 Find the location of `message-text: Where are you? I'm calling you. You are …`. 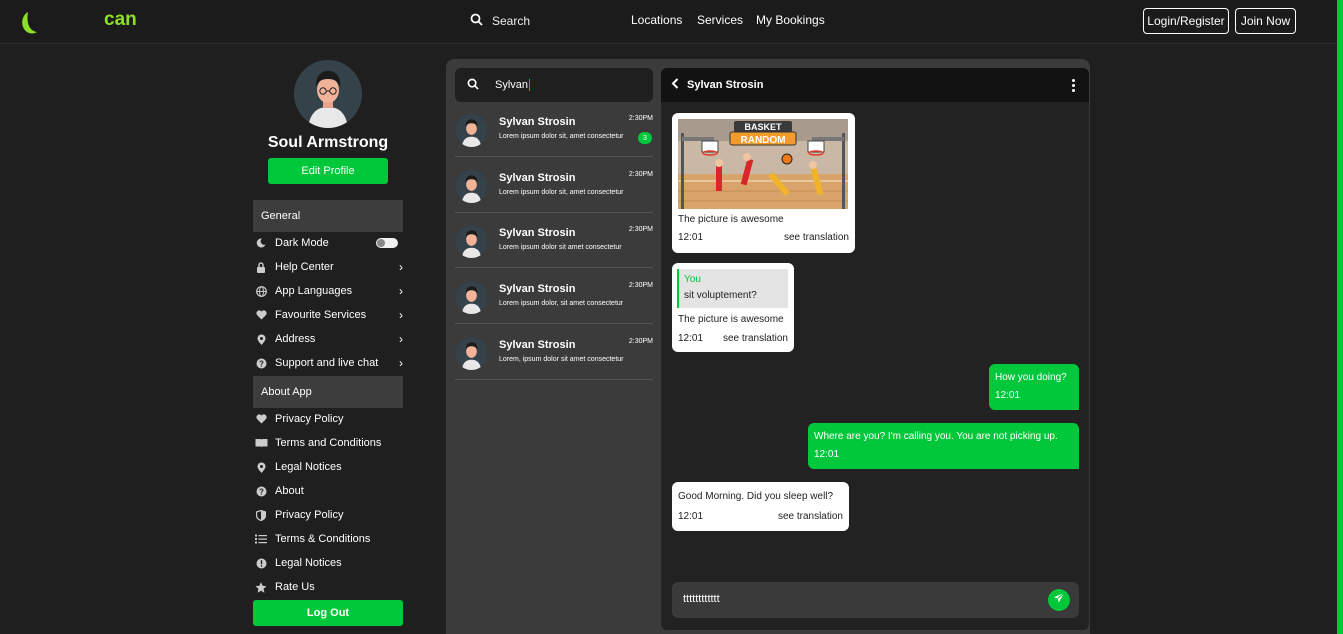

message-text: Where are you? I'm calling you. You are … is located at coordinates (936, 436).